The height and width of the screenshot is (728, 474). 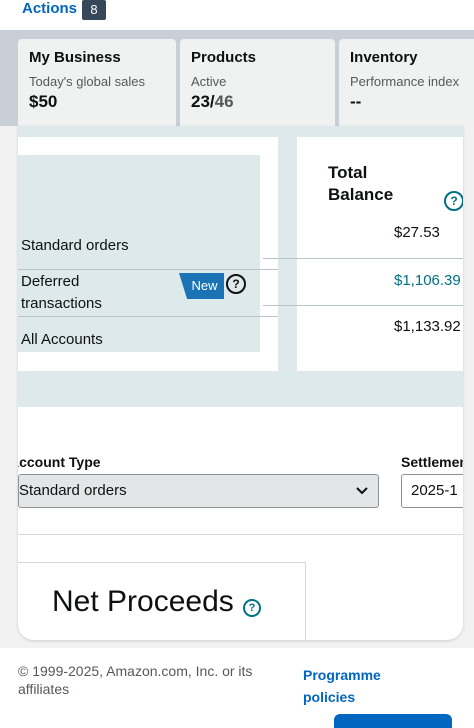 What do you see at coordinates (427, 280) in the screenshot?
I see `amount-deferred-transactions: $1,106.39` at bounding box center [427, 280].